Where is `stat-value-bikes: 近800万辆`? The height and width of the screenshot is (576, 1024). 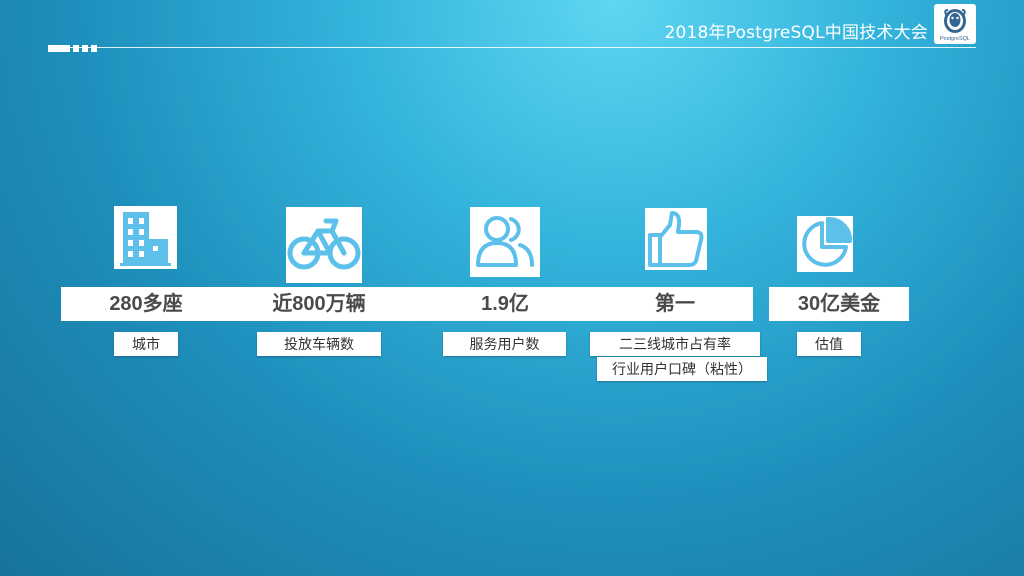 stat-value-bikes: 近800万辆 is located at coordinates (319, 304).